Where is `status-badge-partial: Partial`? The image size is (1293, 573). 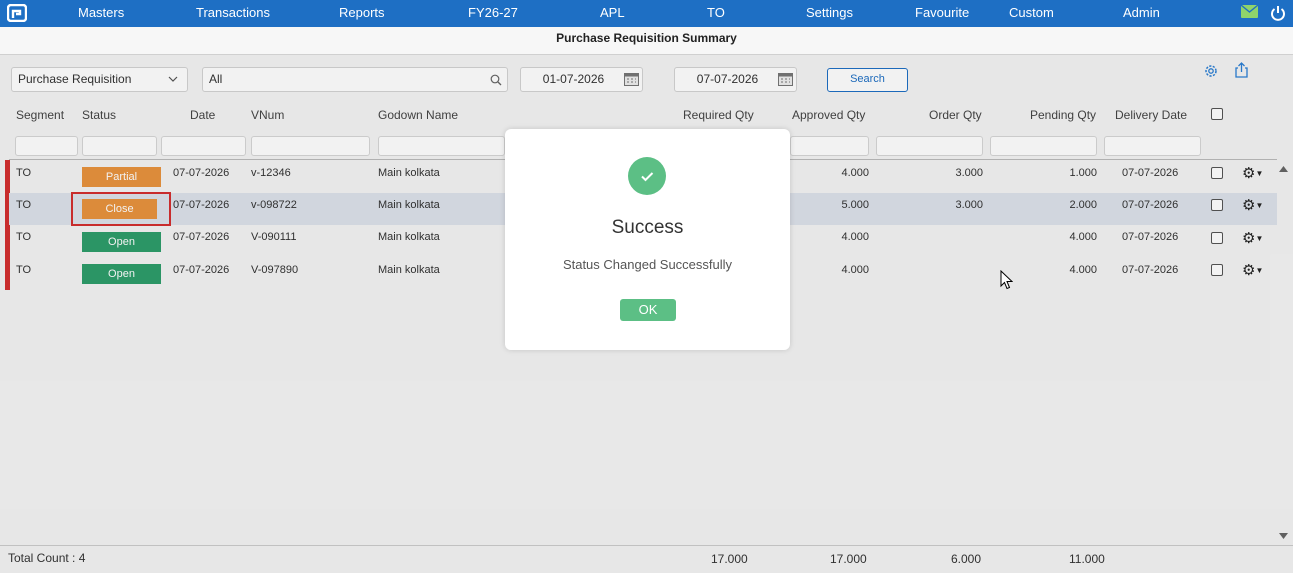
status-badge-partial: Partial is located at coordinates (121, 177).